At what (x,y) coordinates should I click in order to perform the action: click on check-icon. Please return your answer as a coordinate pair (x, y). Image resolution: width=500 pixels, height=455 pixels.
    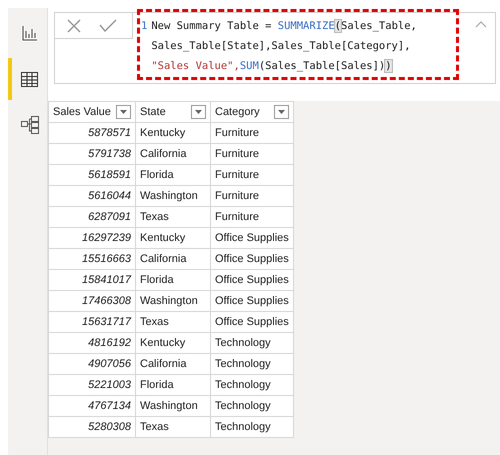
    Looking at the image, I should click on (108, 25).